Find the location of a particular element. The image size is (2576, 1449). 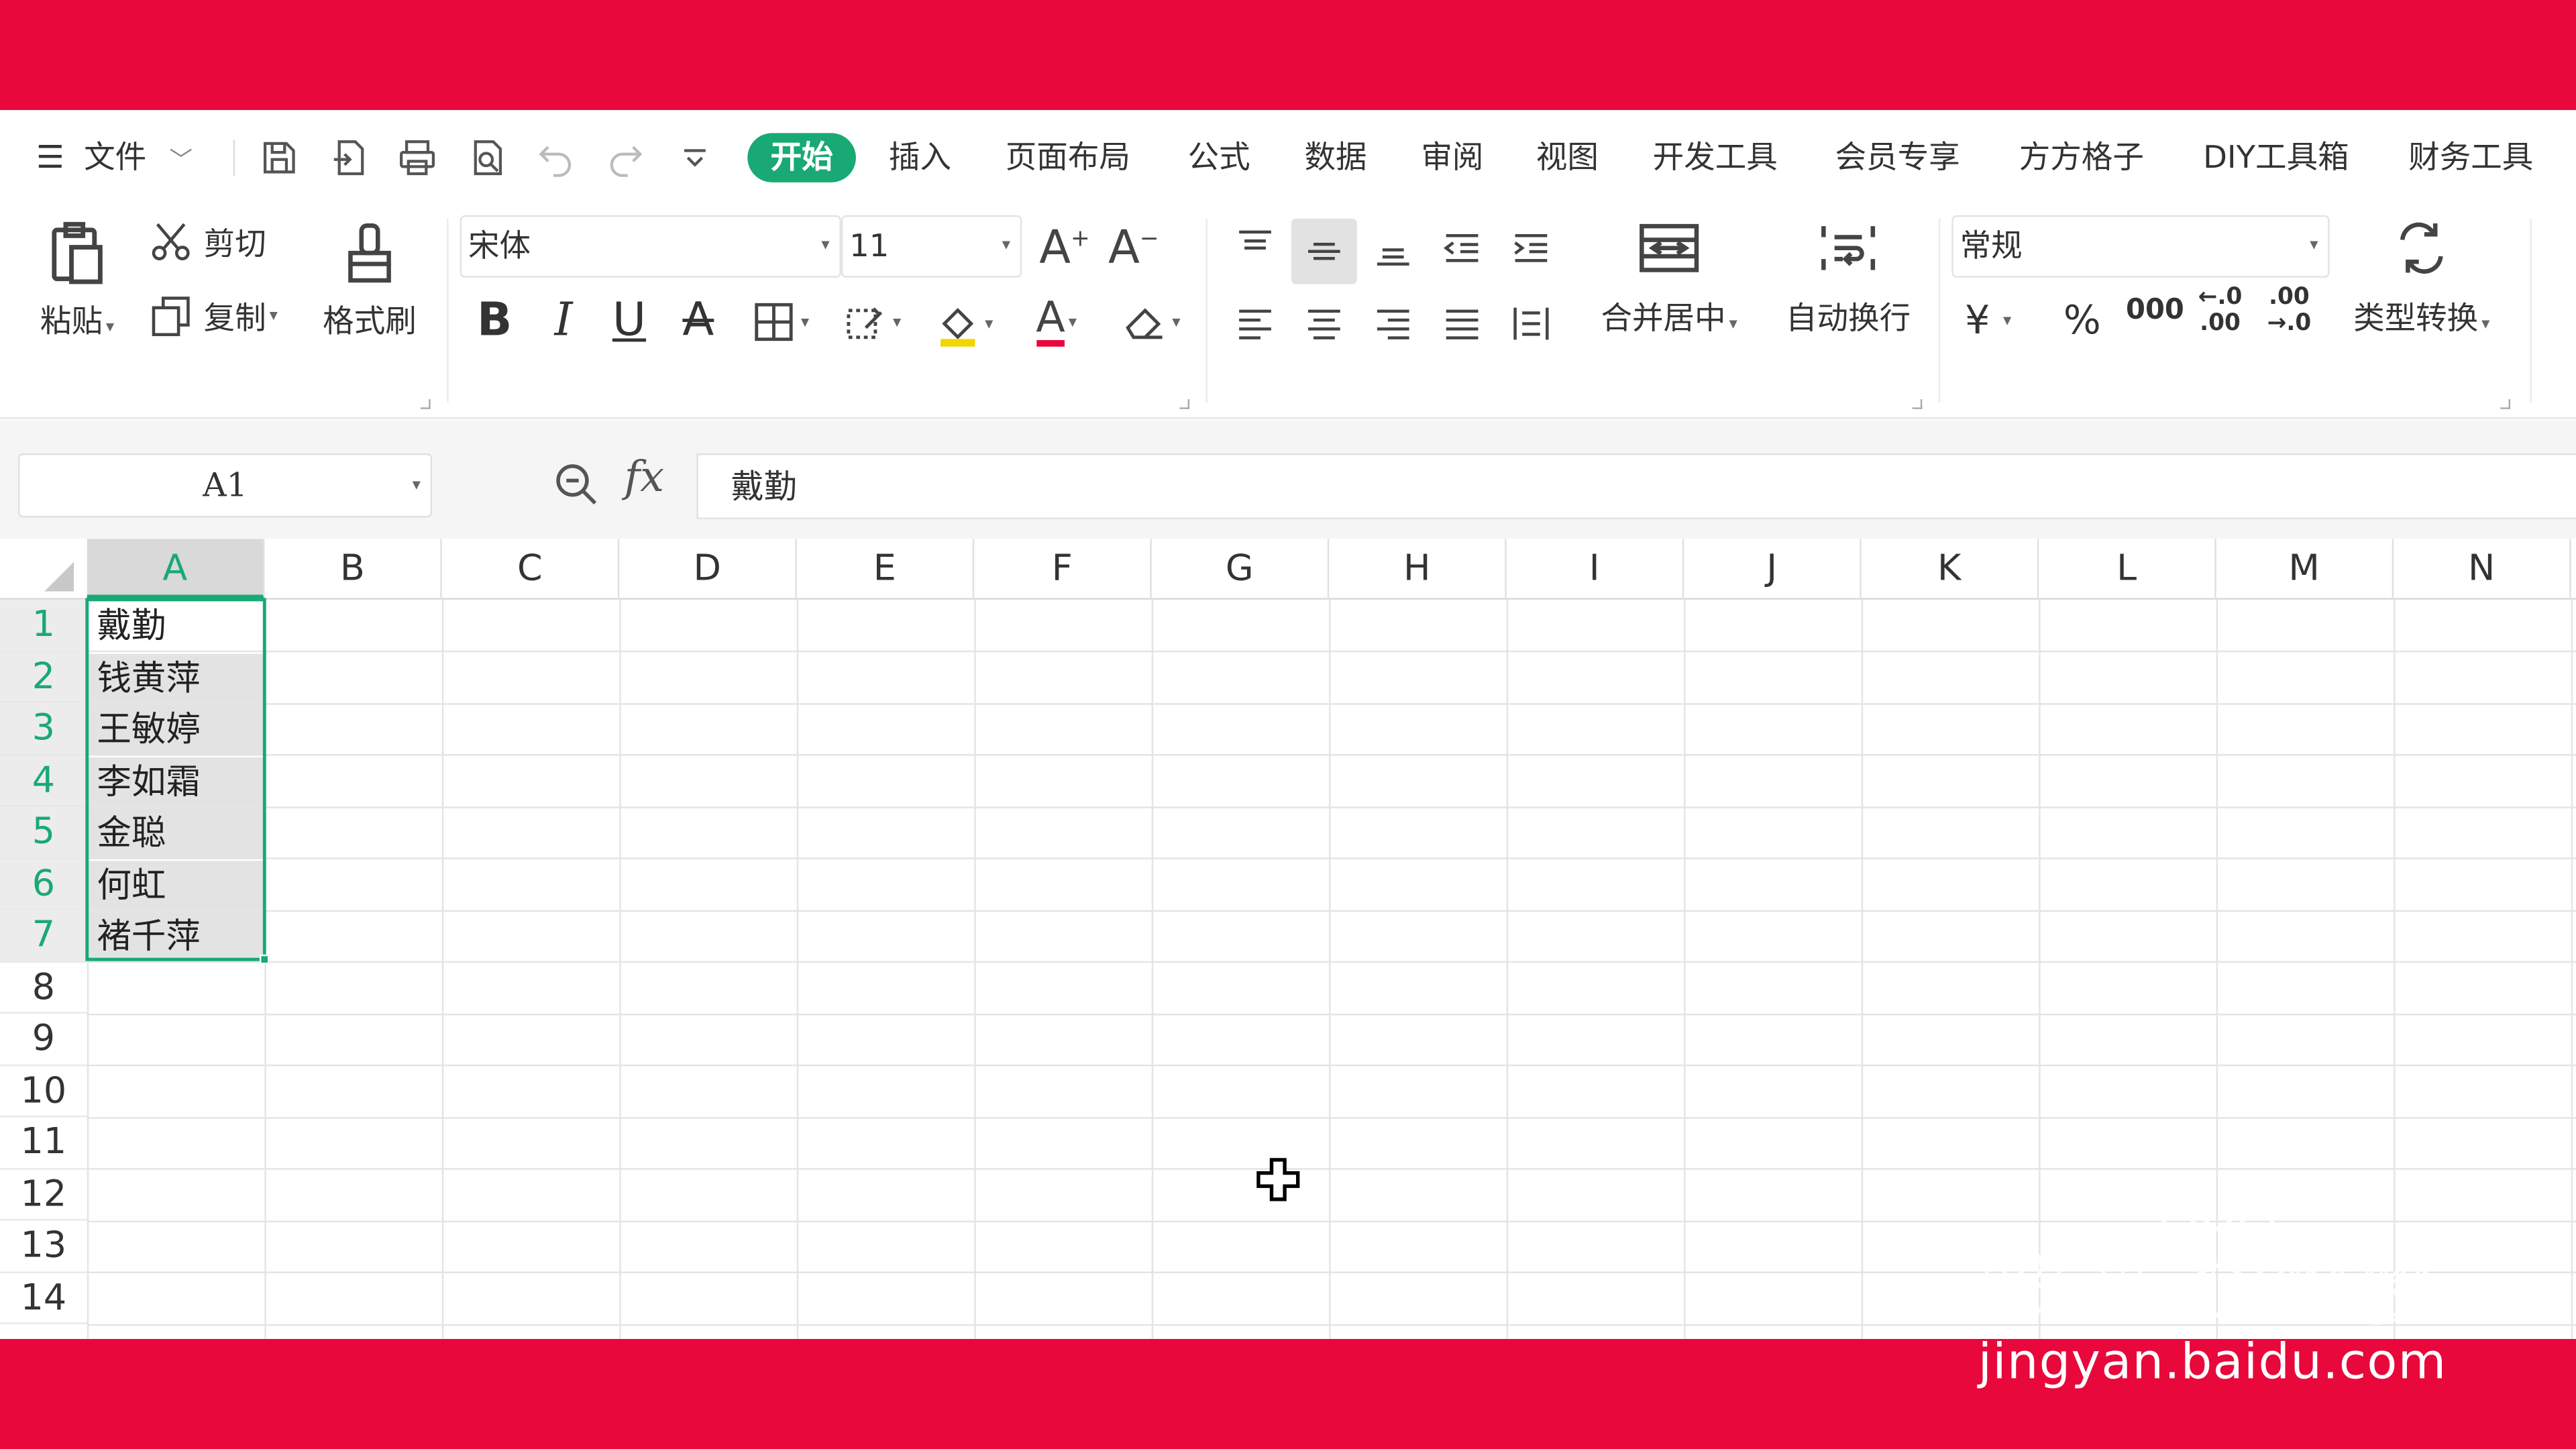

fill-handle is located at coordinates (264, 959).